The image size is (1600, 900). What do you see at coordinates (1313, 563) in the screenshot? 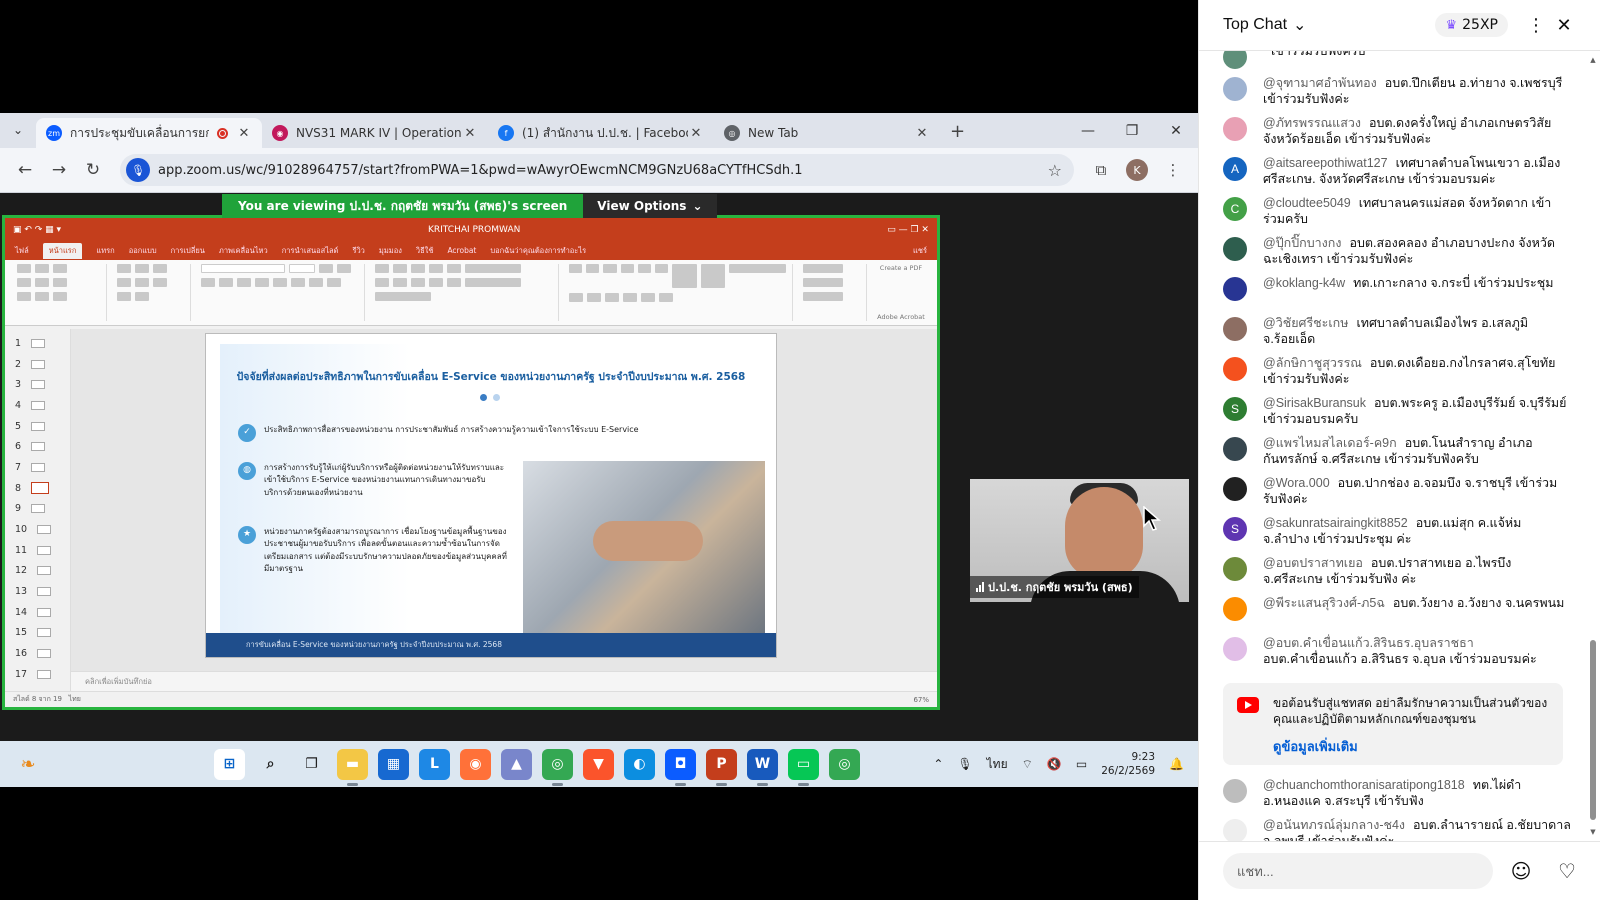
I see `message-author: @อบตปราสาทเยอ` at bounding box center [1313, 563].